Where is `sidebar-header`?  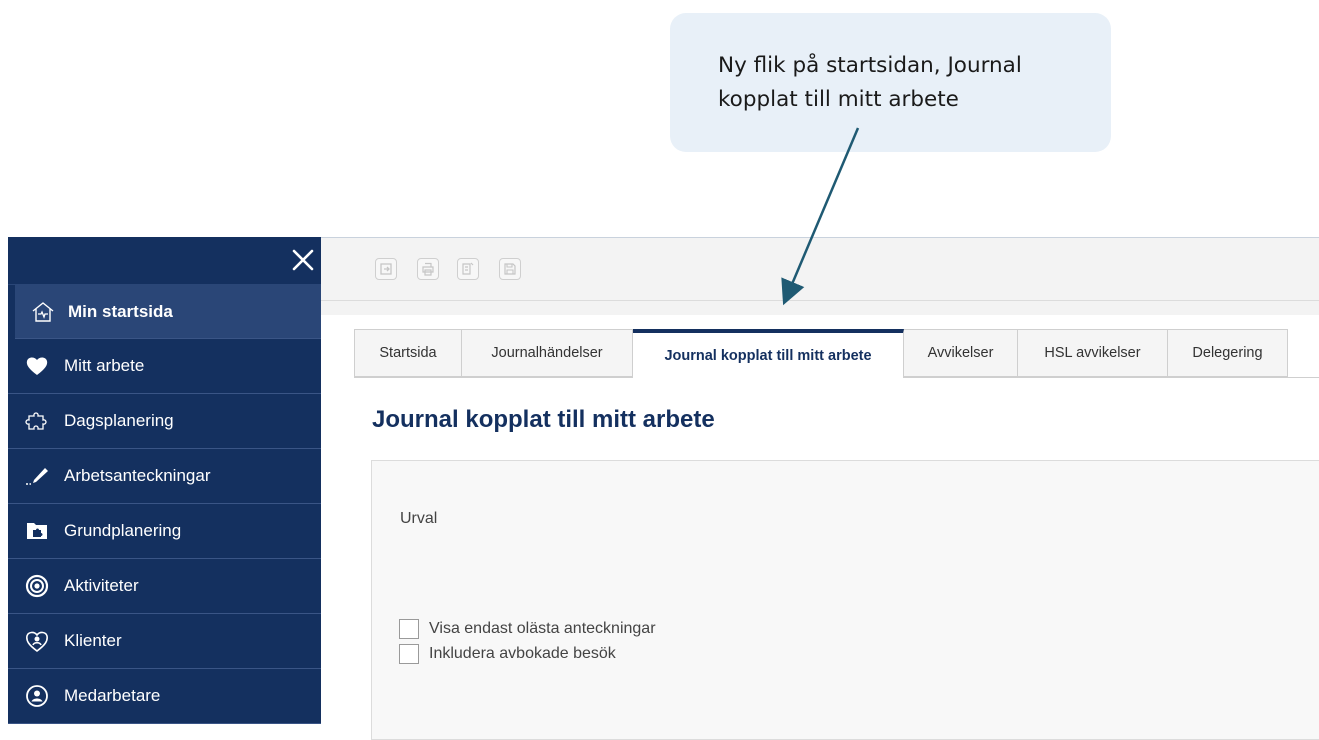 sidebar-header is located at coordinates (164, 261).